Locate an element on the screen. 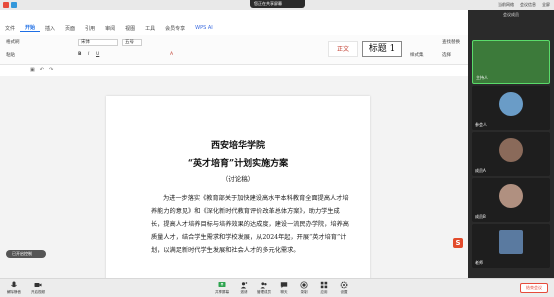 This screenshot has height=297, width=554. sogou-ime-icon: S is located at coordinates (458, 243).